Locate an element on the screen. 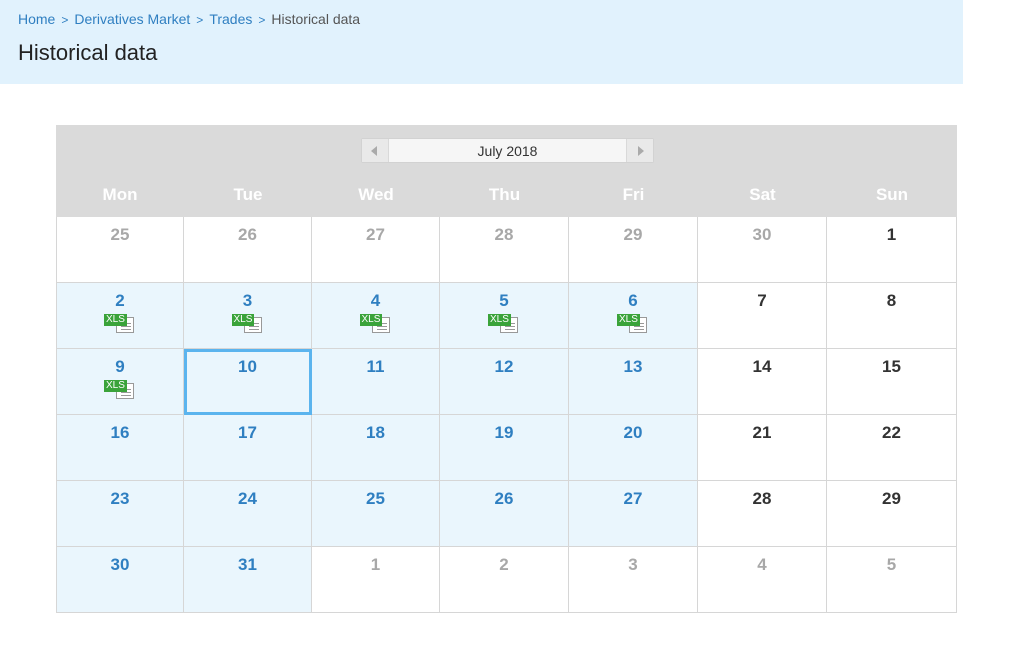 The width and height of the screenshot is (1020, 652). day-number: 24 is located at coordinates (247, 498).